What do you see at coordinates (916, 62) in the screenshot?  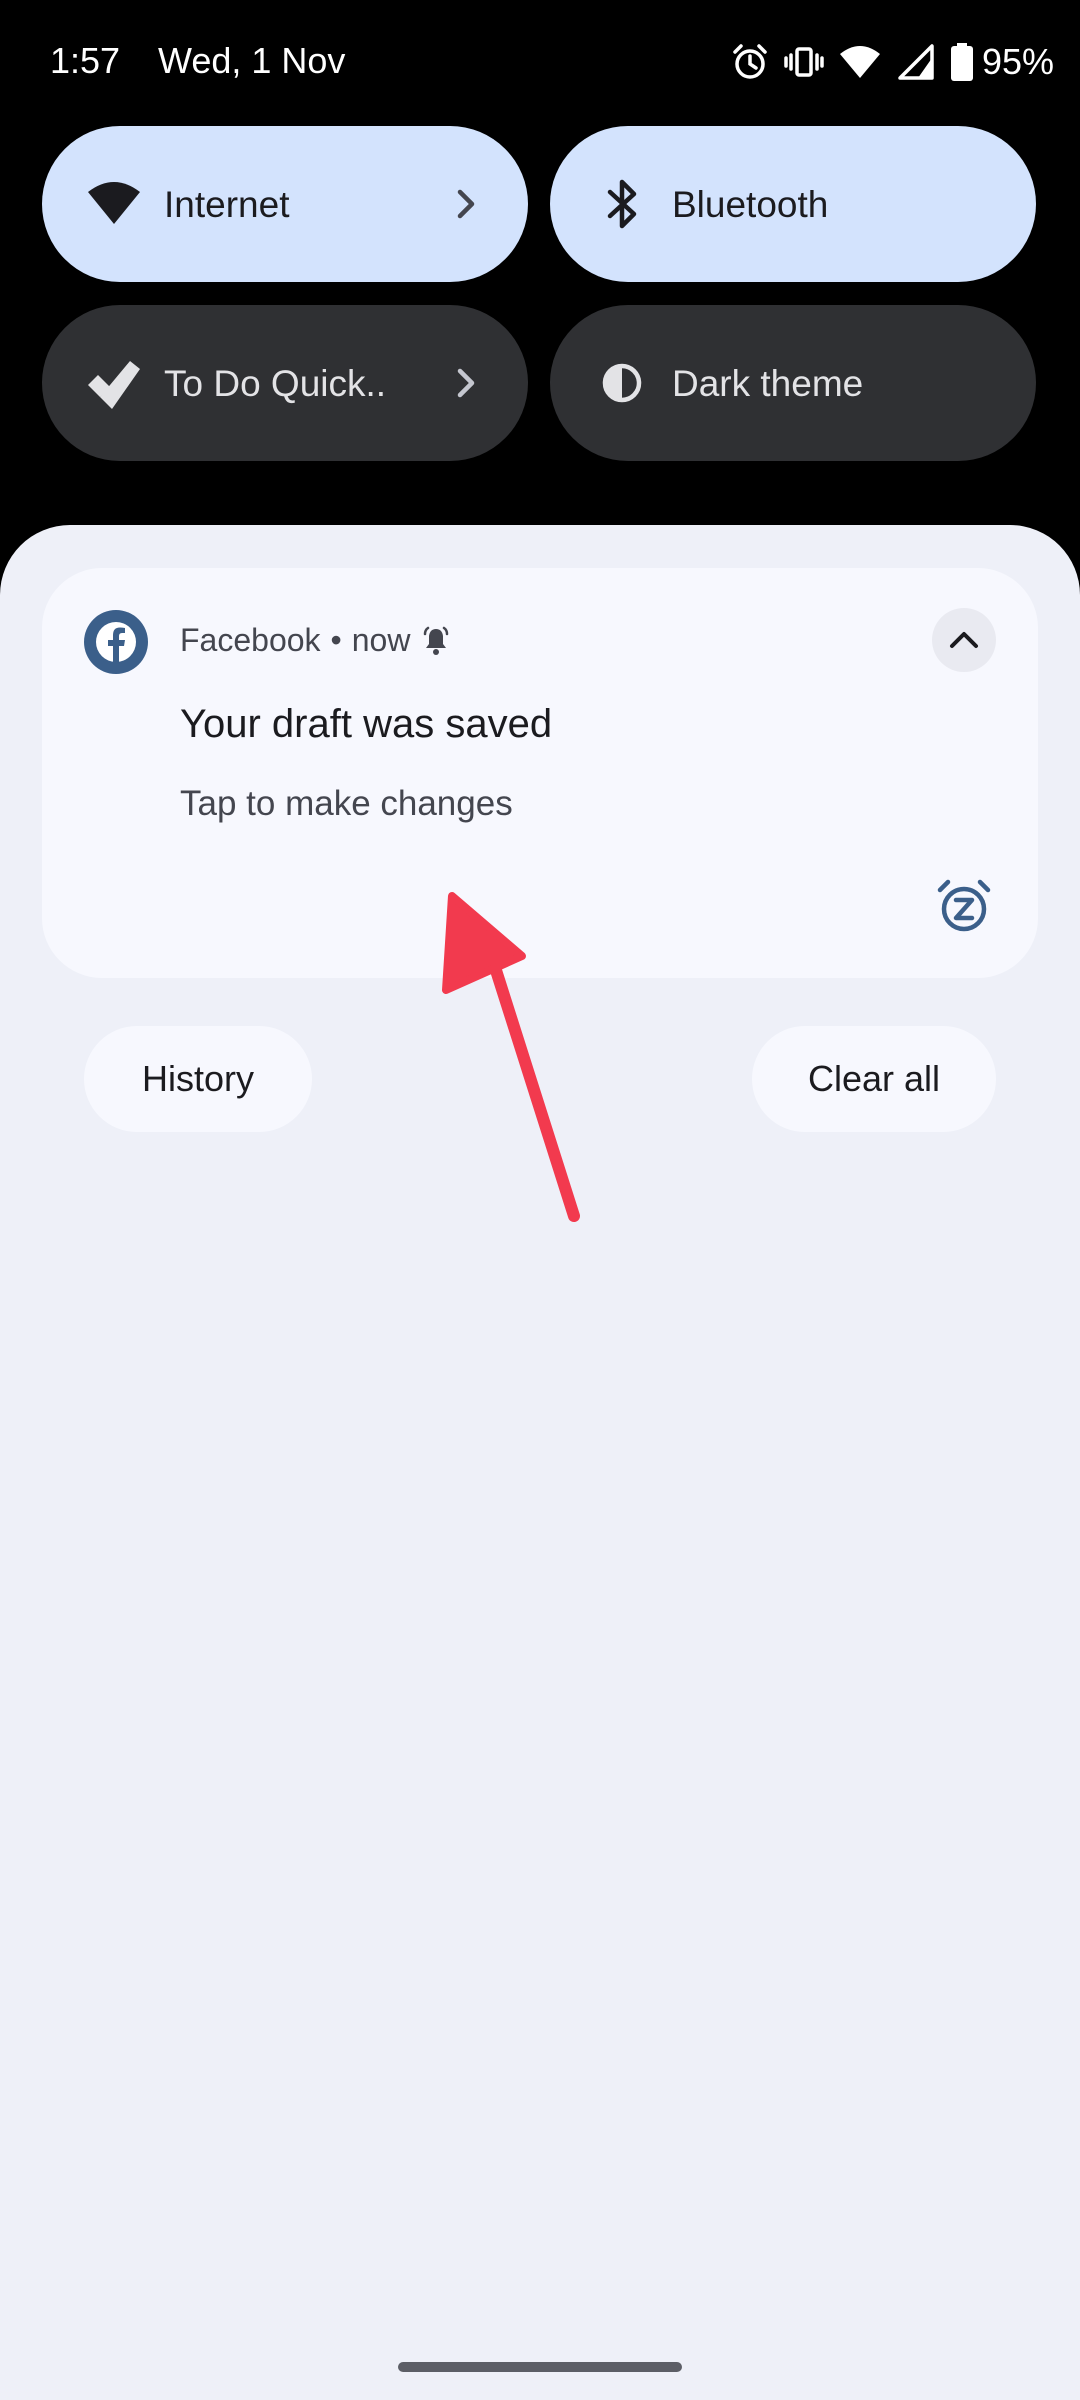 I see `cellular-signal-icon` at bounding box center [916, 62].